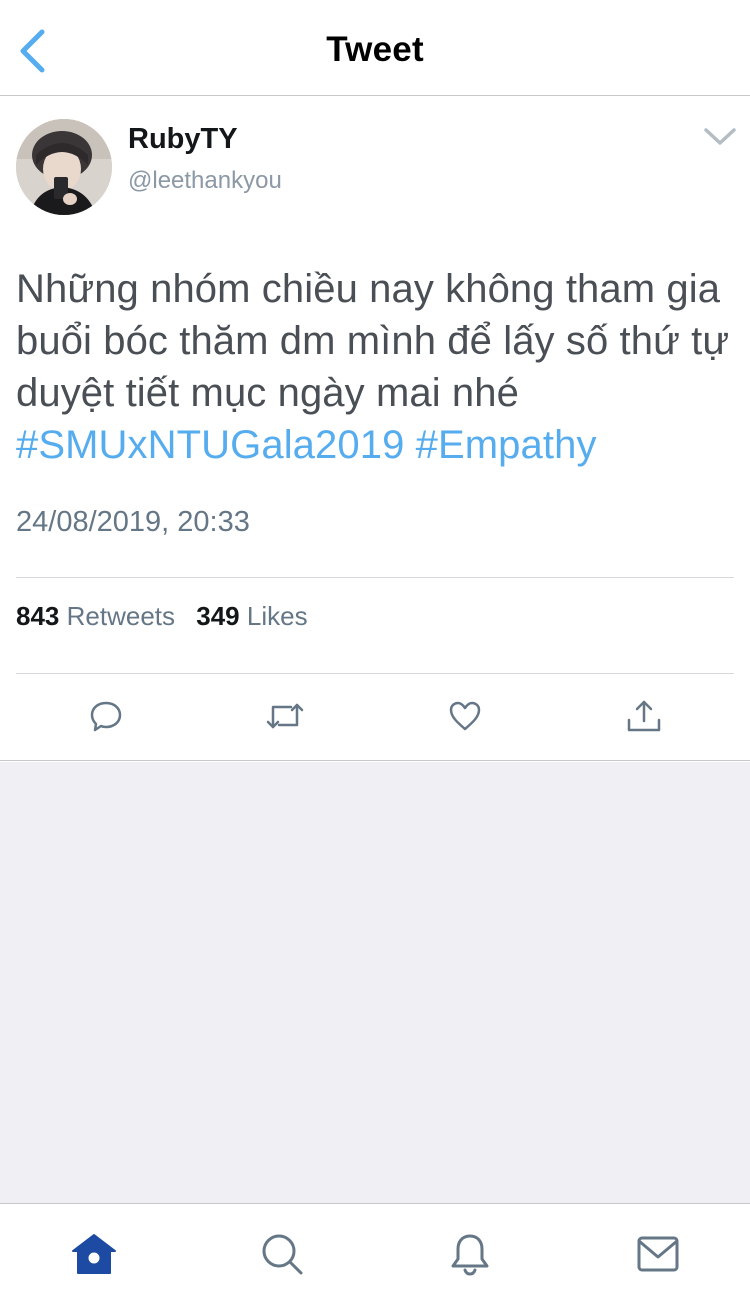 Image resolution: width=750 pixels, height=1301 pixels. I want to click on heart-icon, so click(465, 716).